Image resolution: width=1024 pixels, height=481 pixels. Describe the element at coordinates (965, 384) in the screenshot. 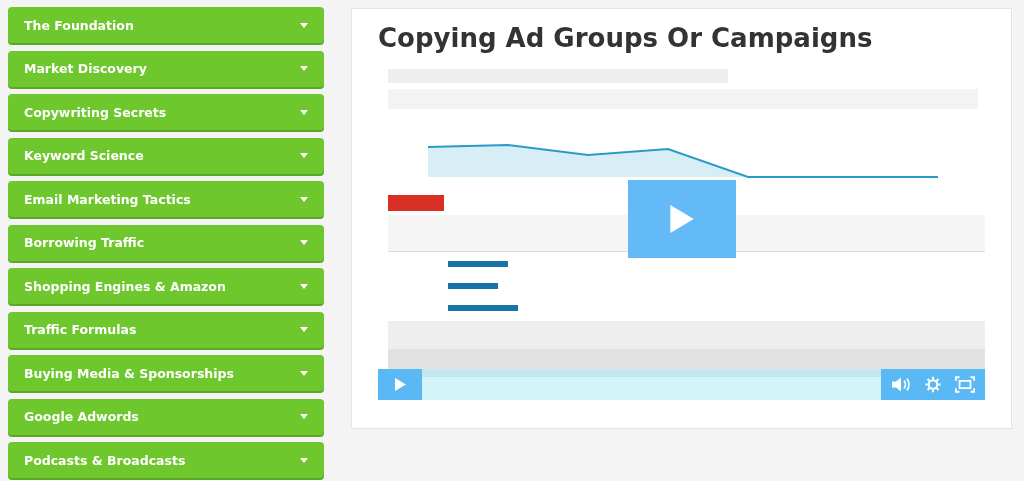

I see `fullscreen-icon` at that location.